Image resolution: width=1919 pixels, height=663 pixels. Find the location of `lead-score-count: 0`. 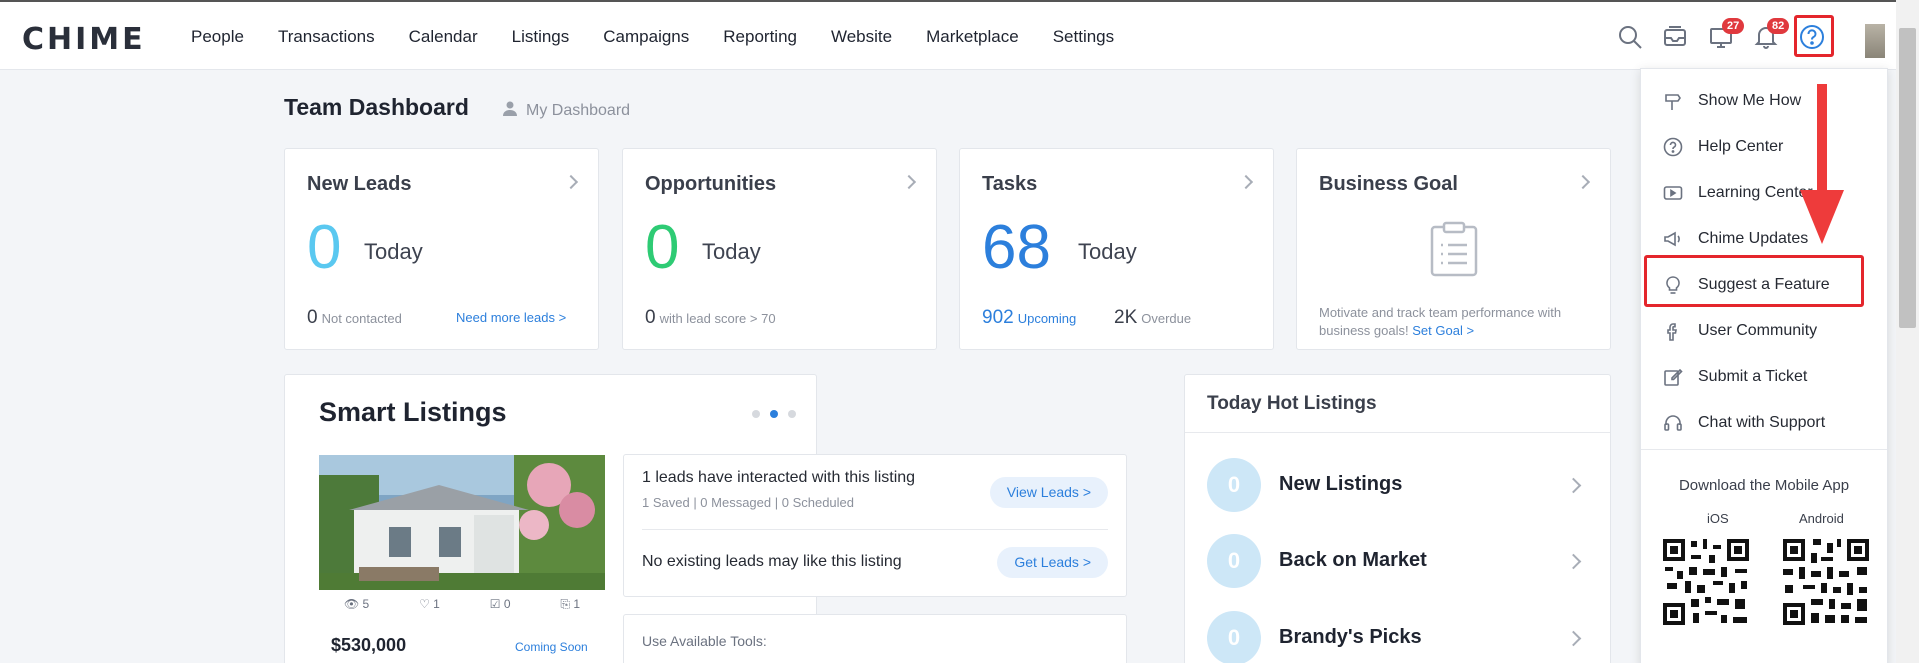

lead-score-count: 0 is located at coordinates (650, 317).